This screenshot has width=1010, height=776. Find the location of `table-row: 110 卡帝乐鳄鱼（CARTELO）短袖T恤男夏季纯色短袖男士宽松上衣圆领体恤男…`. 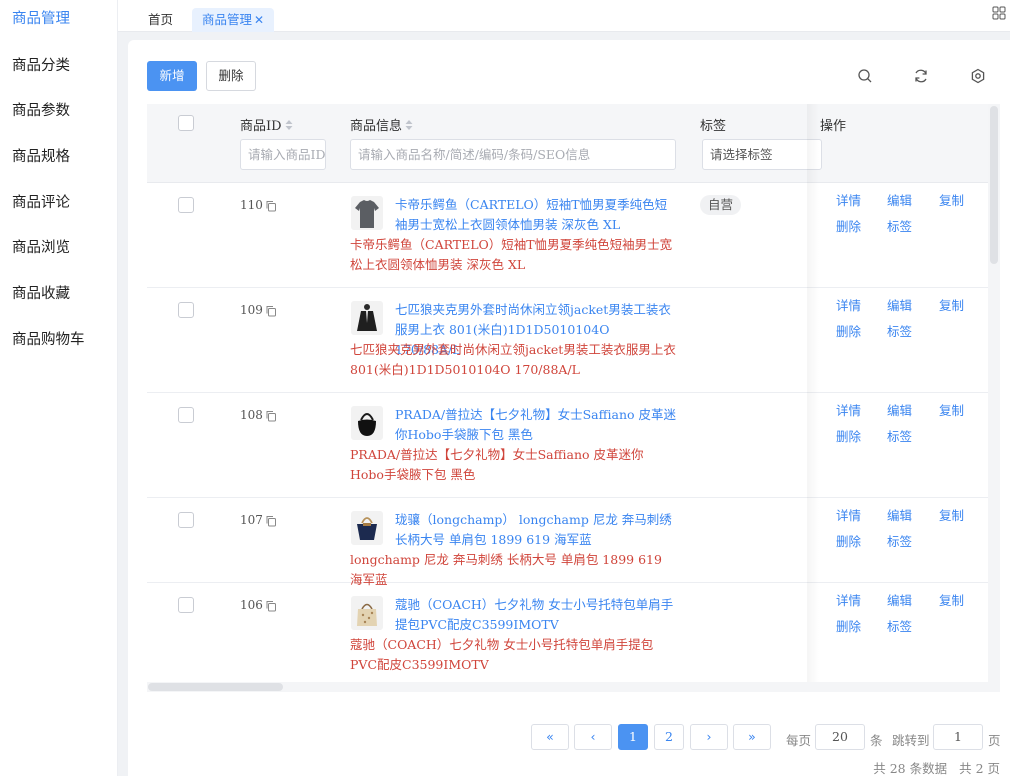

table-row: 110 卡帝乐鳄鱼（CARTELO）短袖T恤男夏季纯色短袖男士宽松上衣圆领体恤男… is located at coordinates (573, 235).